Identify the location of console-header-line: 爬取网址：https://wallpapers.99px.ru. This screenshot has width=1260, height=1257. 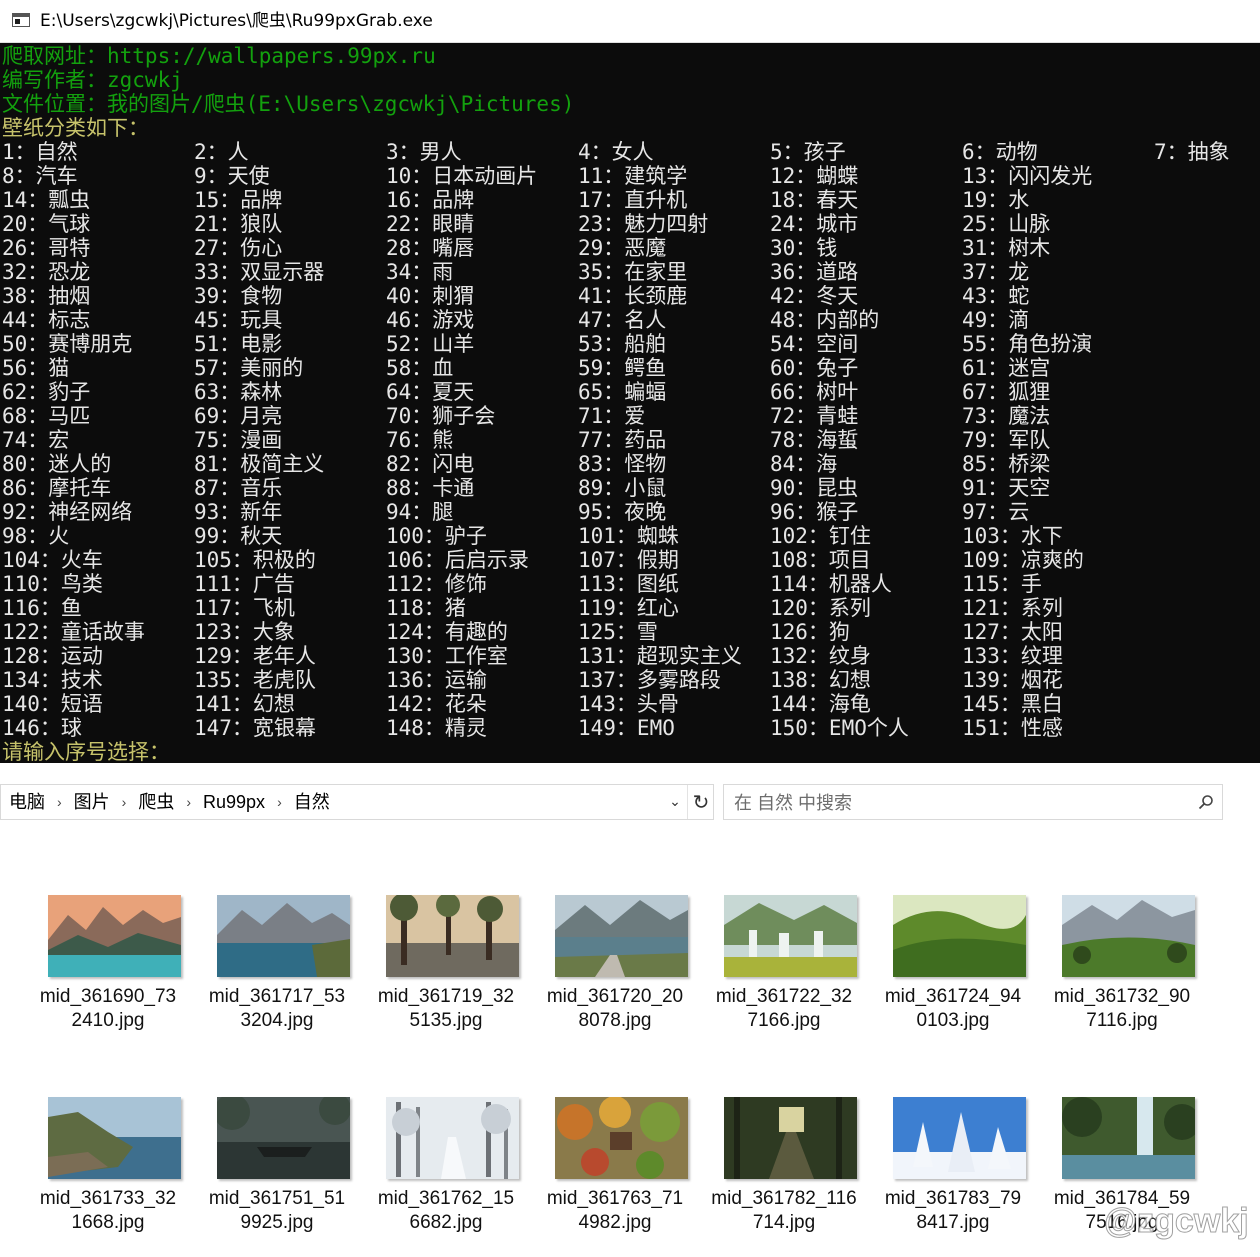
(219, 56).